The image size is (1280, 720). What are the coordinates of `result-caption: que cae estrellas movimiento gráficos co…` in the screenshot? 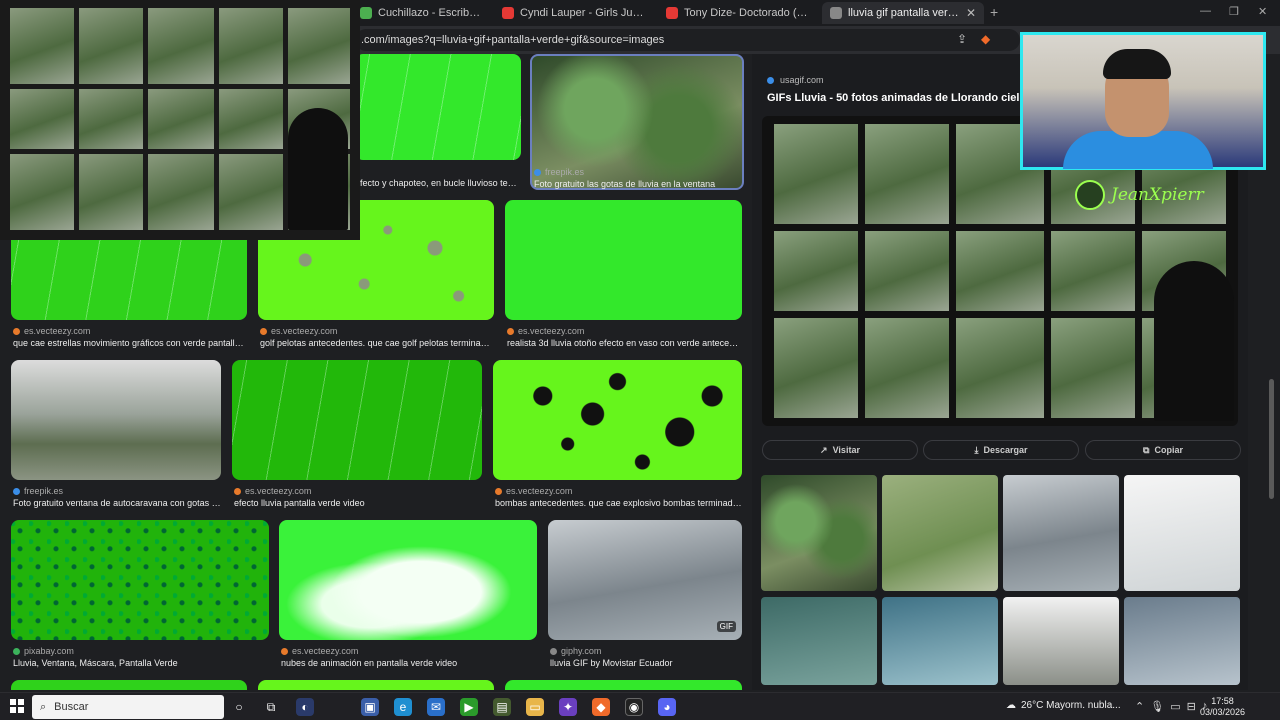 It's located at (130, 343).